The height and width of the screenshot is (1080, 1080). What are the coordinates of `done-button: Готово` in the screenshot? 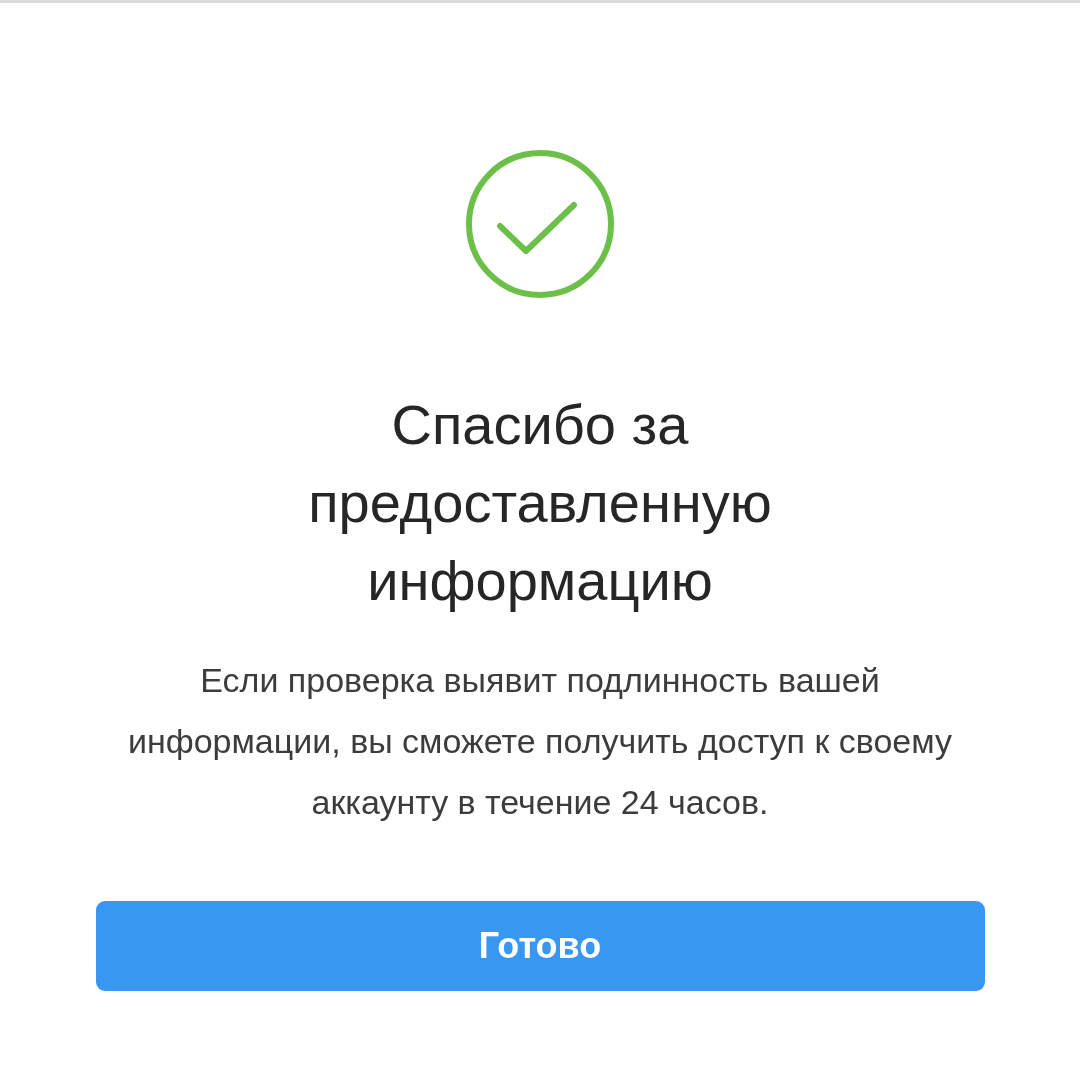 It's located at (540, 946).